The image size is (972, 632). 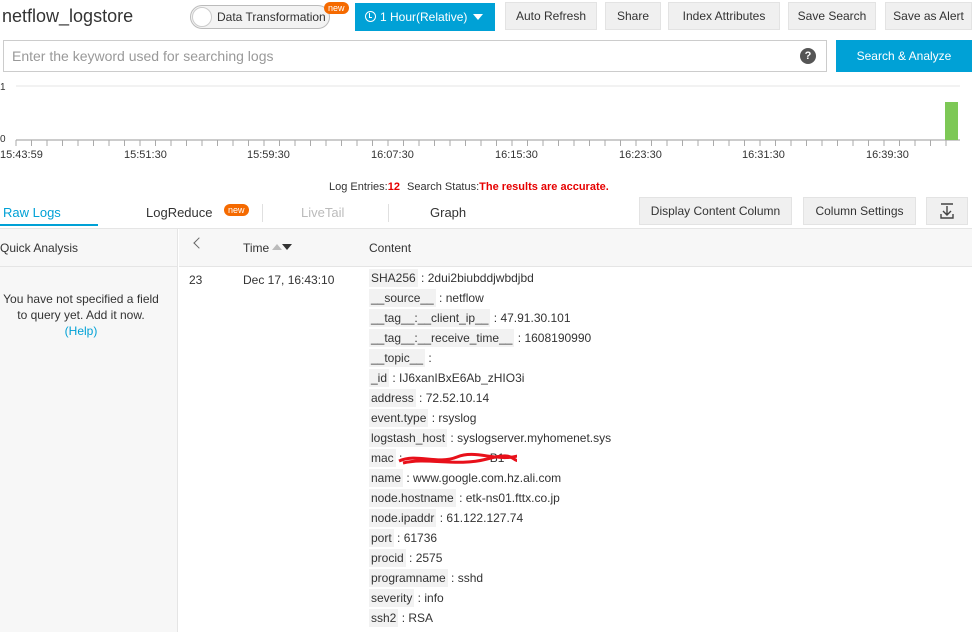 I want to click on quick-analysis-title: Quick Analysis, so click(x=39, y=248).